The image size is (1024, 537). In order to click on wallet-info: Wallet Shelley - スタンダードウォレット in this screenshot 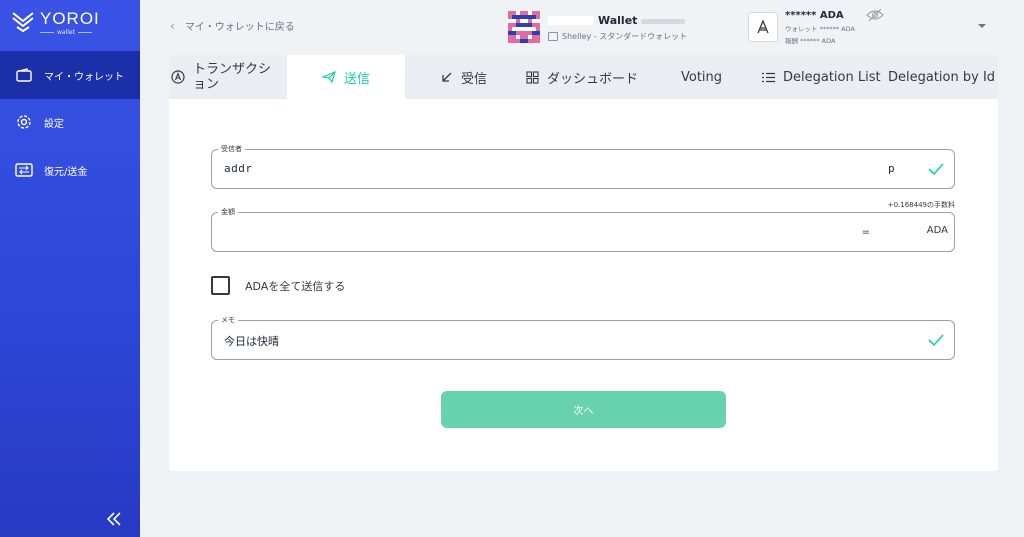, I will do `click(597, 27)`.